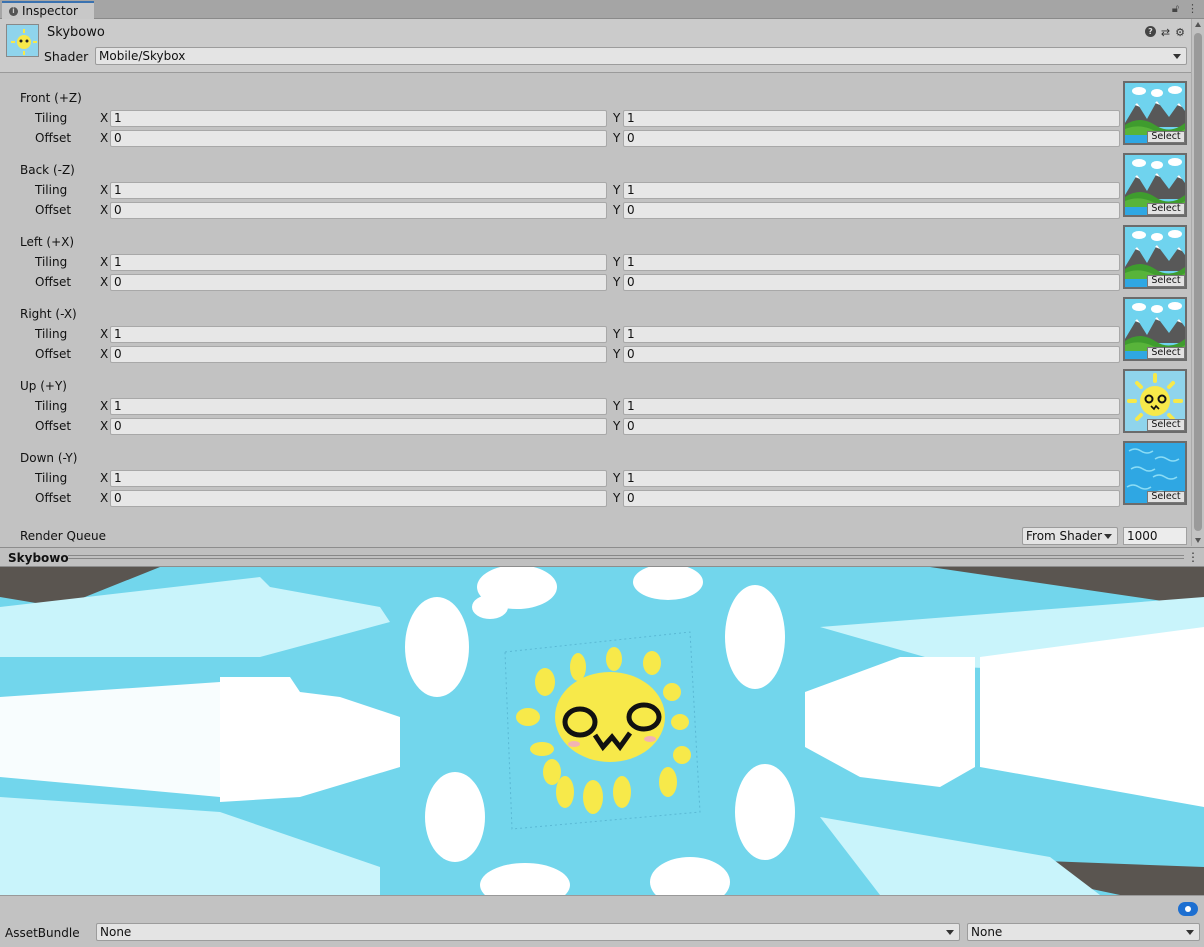 The width and height of the screenshot is (1204, 947). I want to click on render-queue-value-field: 1000, so click(1155, 536).